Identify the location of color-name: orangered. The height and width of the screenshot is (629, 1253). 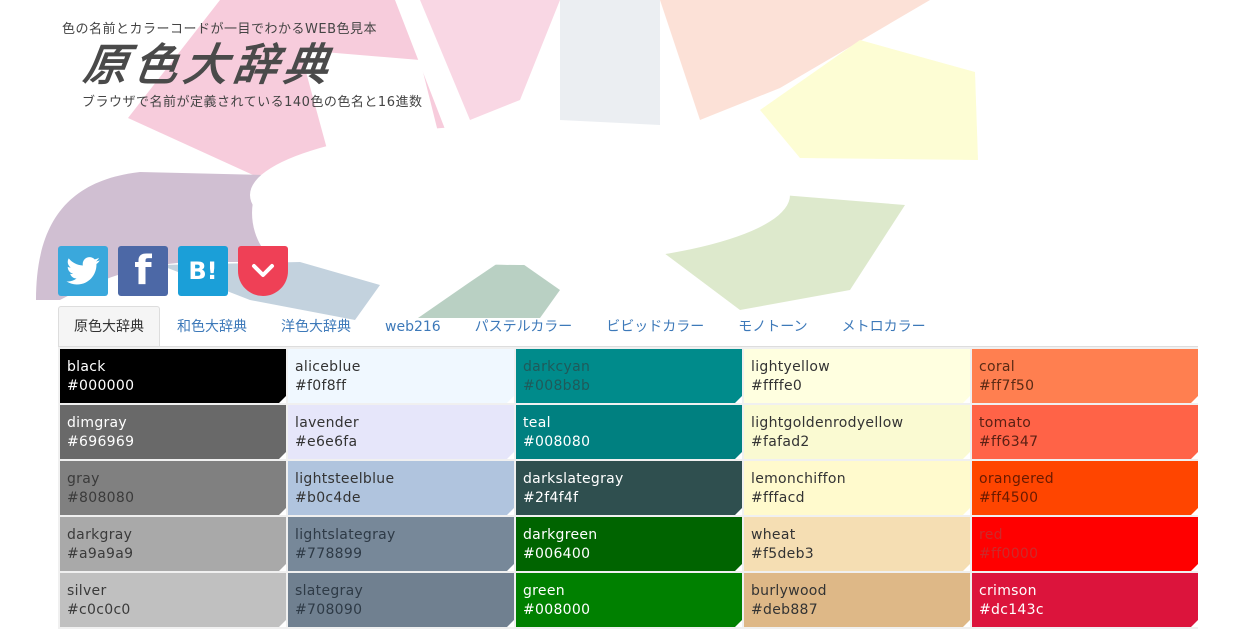
(1016, 479).